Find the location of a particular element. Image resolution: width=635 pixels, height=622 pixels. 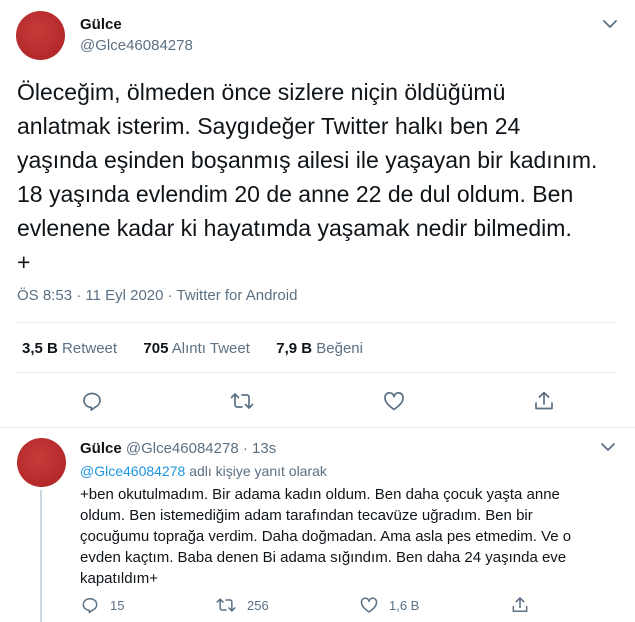

main-retweet-button is located at coordinates (242, 401).